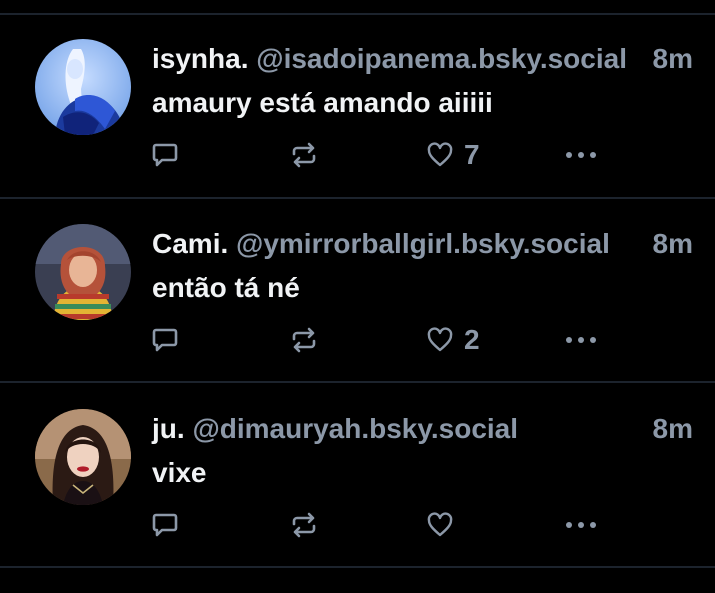 The height and width of the screenshot is (593, 715). What do you see at coordinates (472, 154) in the screenshot?
I see `like-count: 7` at bounding box center [472, 154].